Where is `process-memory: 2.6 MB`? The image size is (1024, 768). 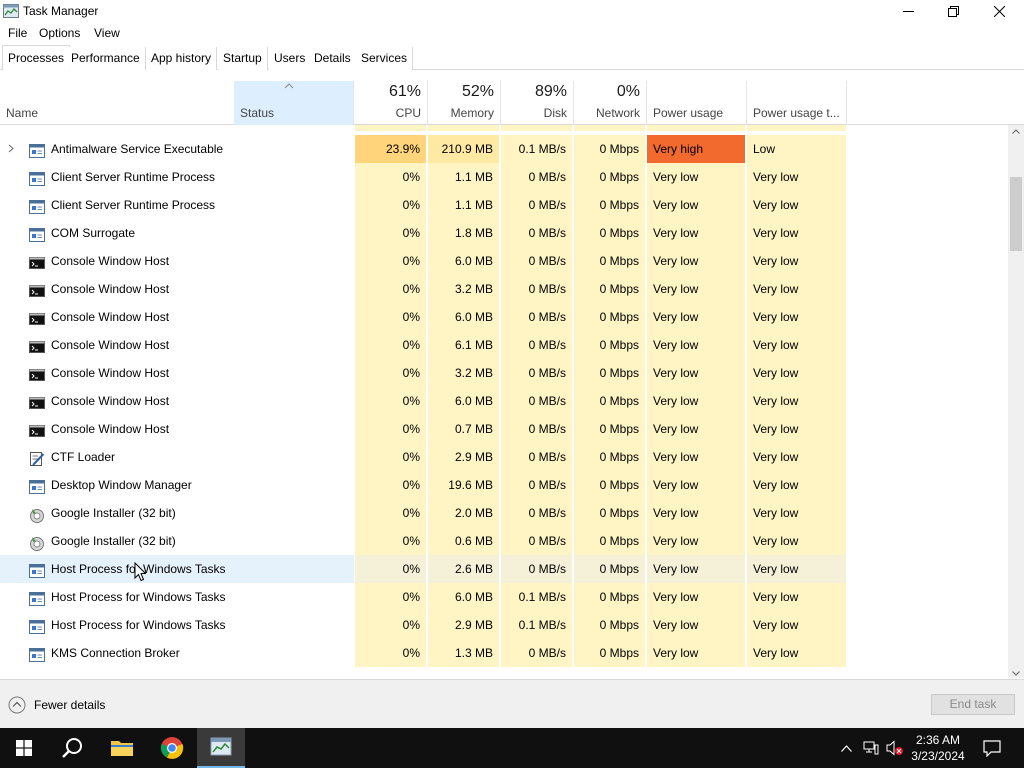 process-memory: 2.6 MB is located at coordinates (464, 569).